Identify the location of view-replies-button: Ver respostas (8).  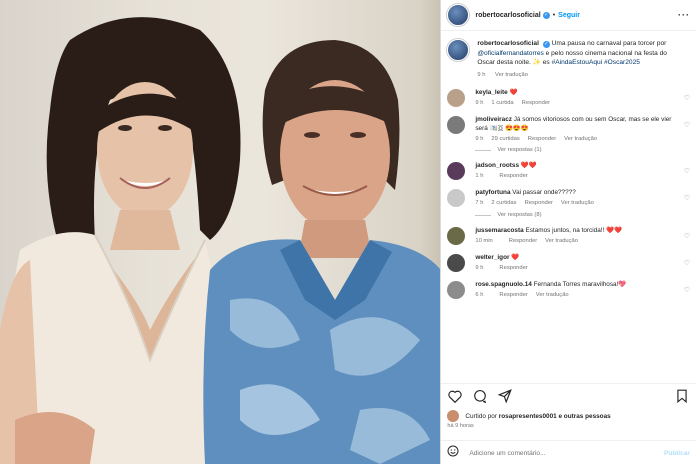
(585, 215).